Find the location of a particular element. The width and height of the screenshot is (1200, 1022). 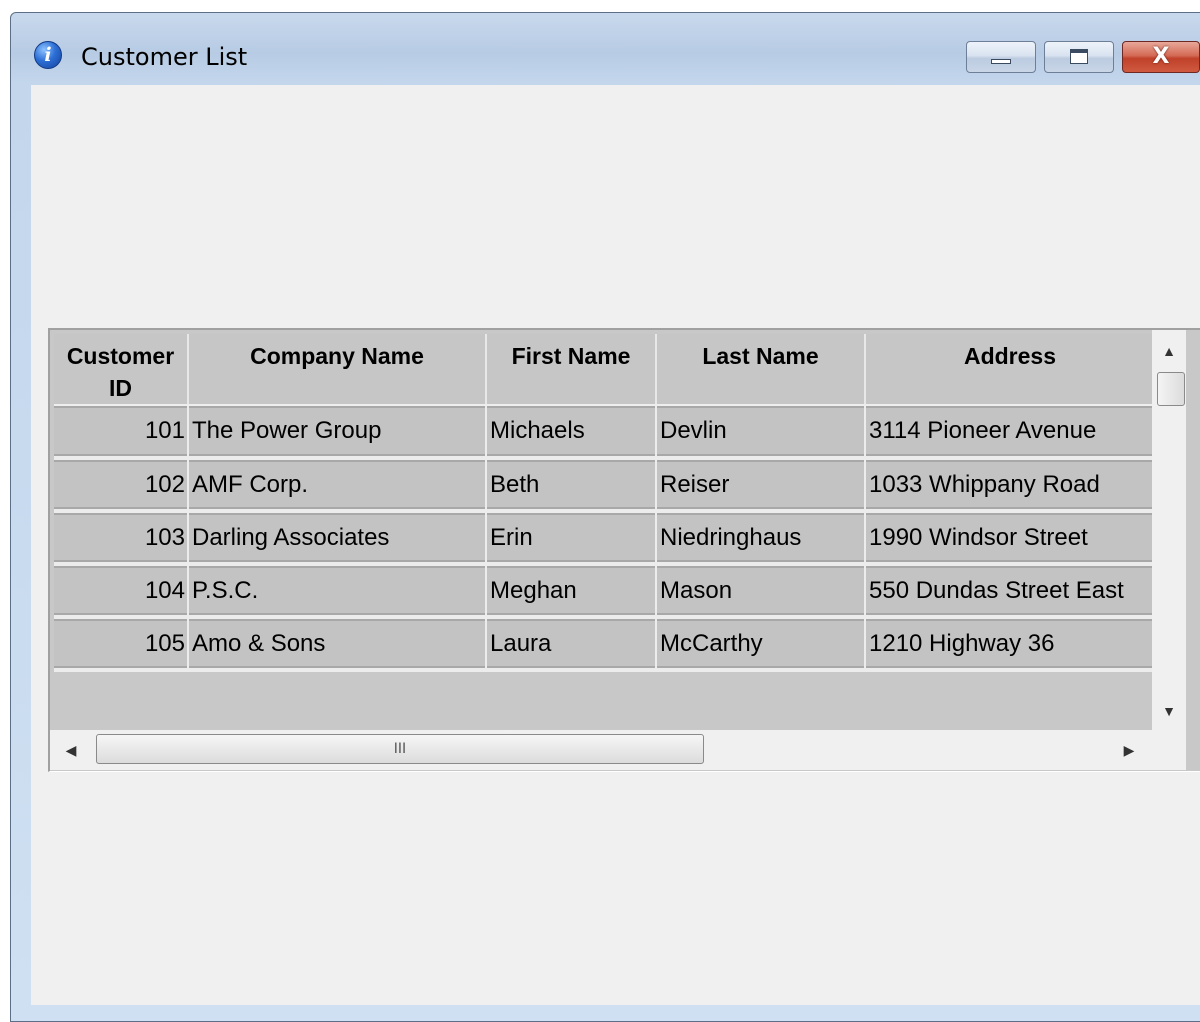

minimize-icon is located at coordinates (1001, 61).